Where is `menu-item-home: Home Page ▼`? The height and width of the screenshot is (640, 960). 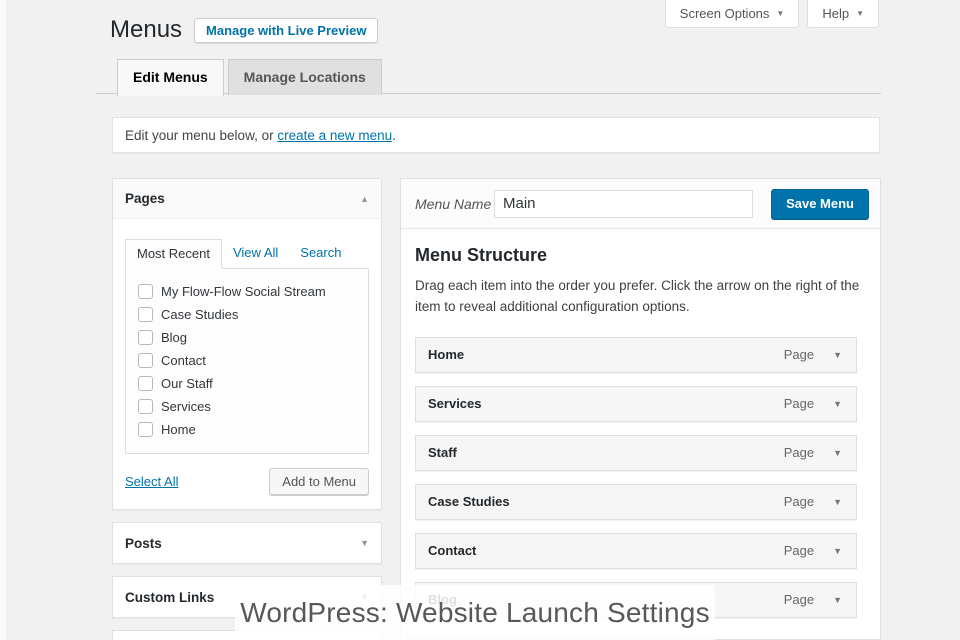 menu-item-home: Home Page ▼ is located at coordinates (636, 354).